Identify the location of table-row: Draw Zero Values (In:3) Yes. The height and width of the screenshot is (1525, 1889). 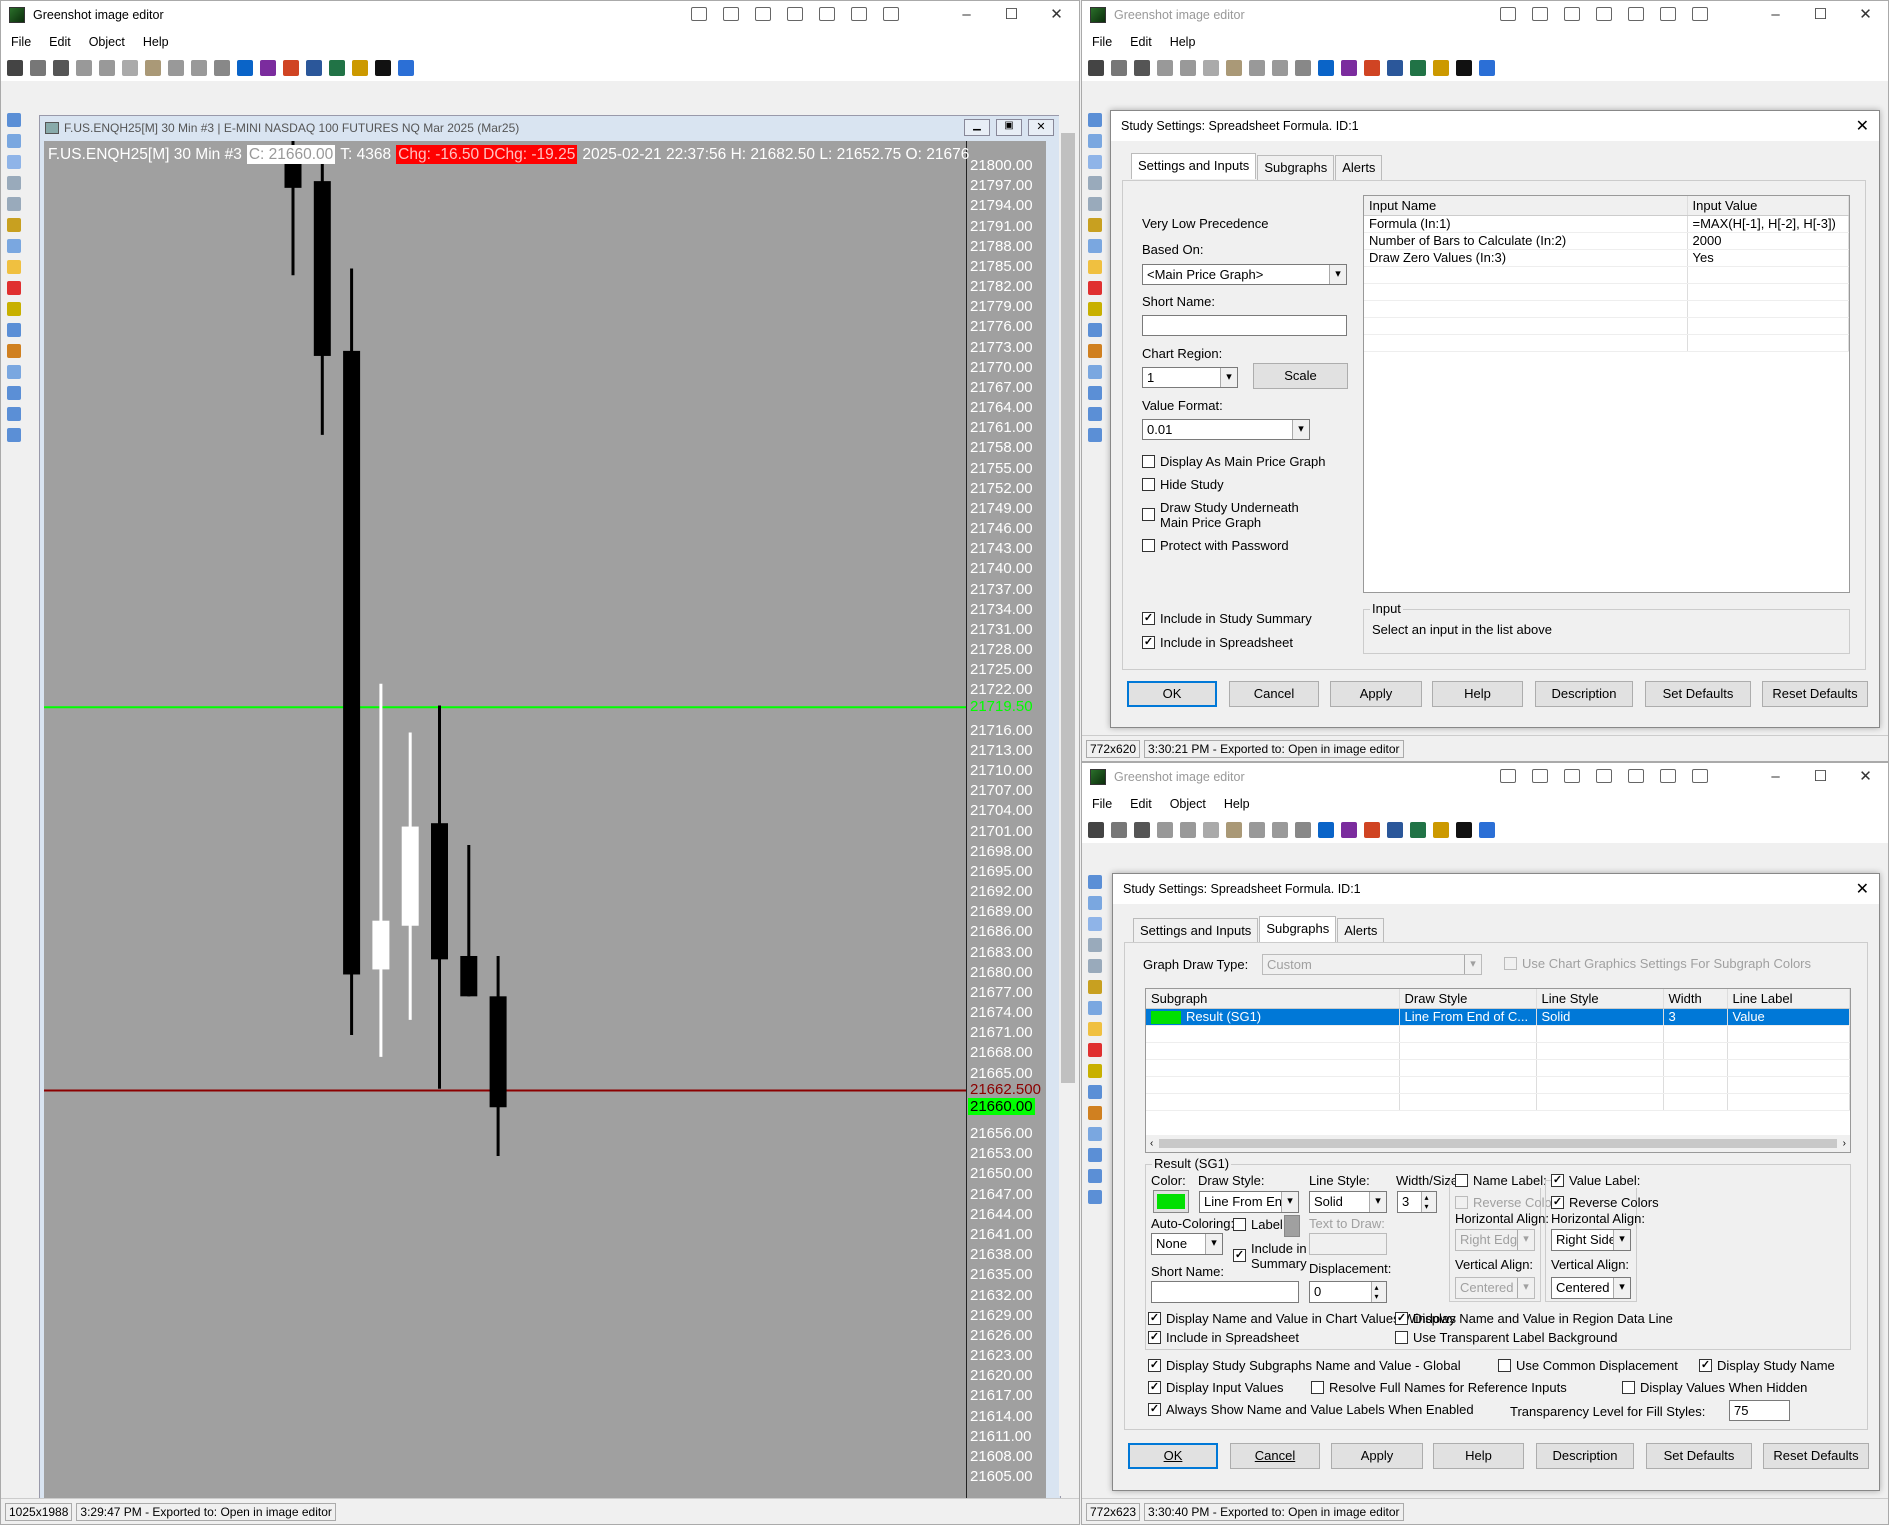
(1606, 258).